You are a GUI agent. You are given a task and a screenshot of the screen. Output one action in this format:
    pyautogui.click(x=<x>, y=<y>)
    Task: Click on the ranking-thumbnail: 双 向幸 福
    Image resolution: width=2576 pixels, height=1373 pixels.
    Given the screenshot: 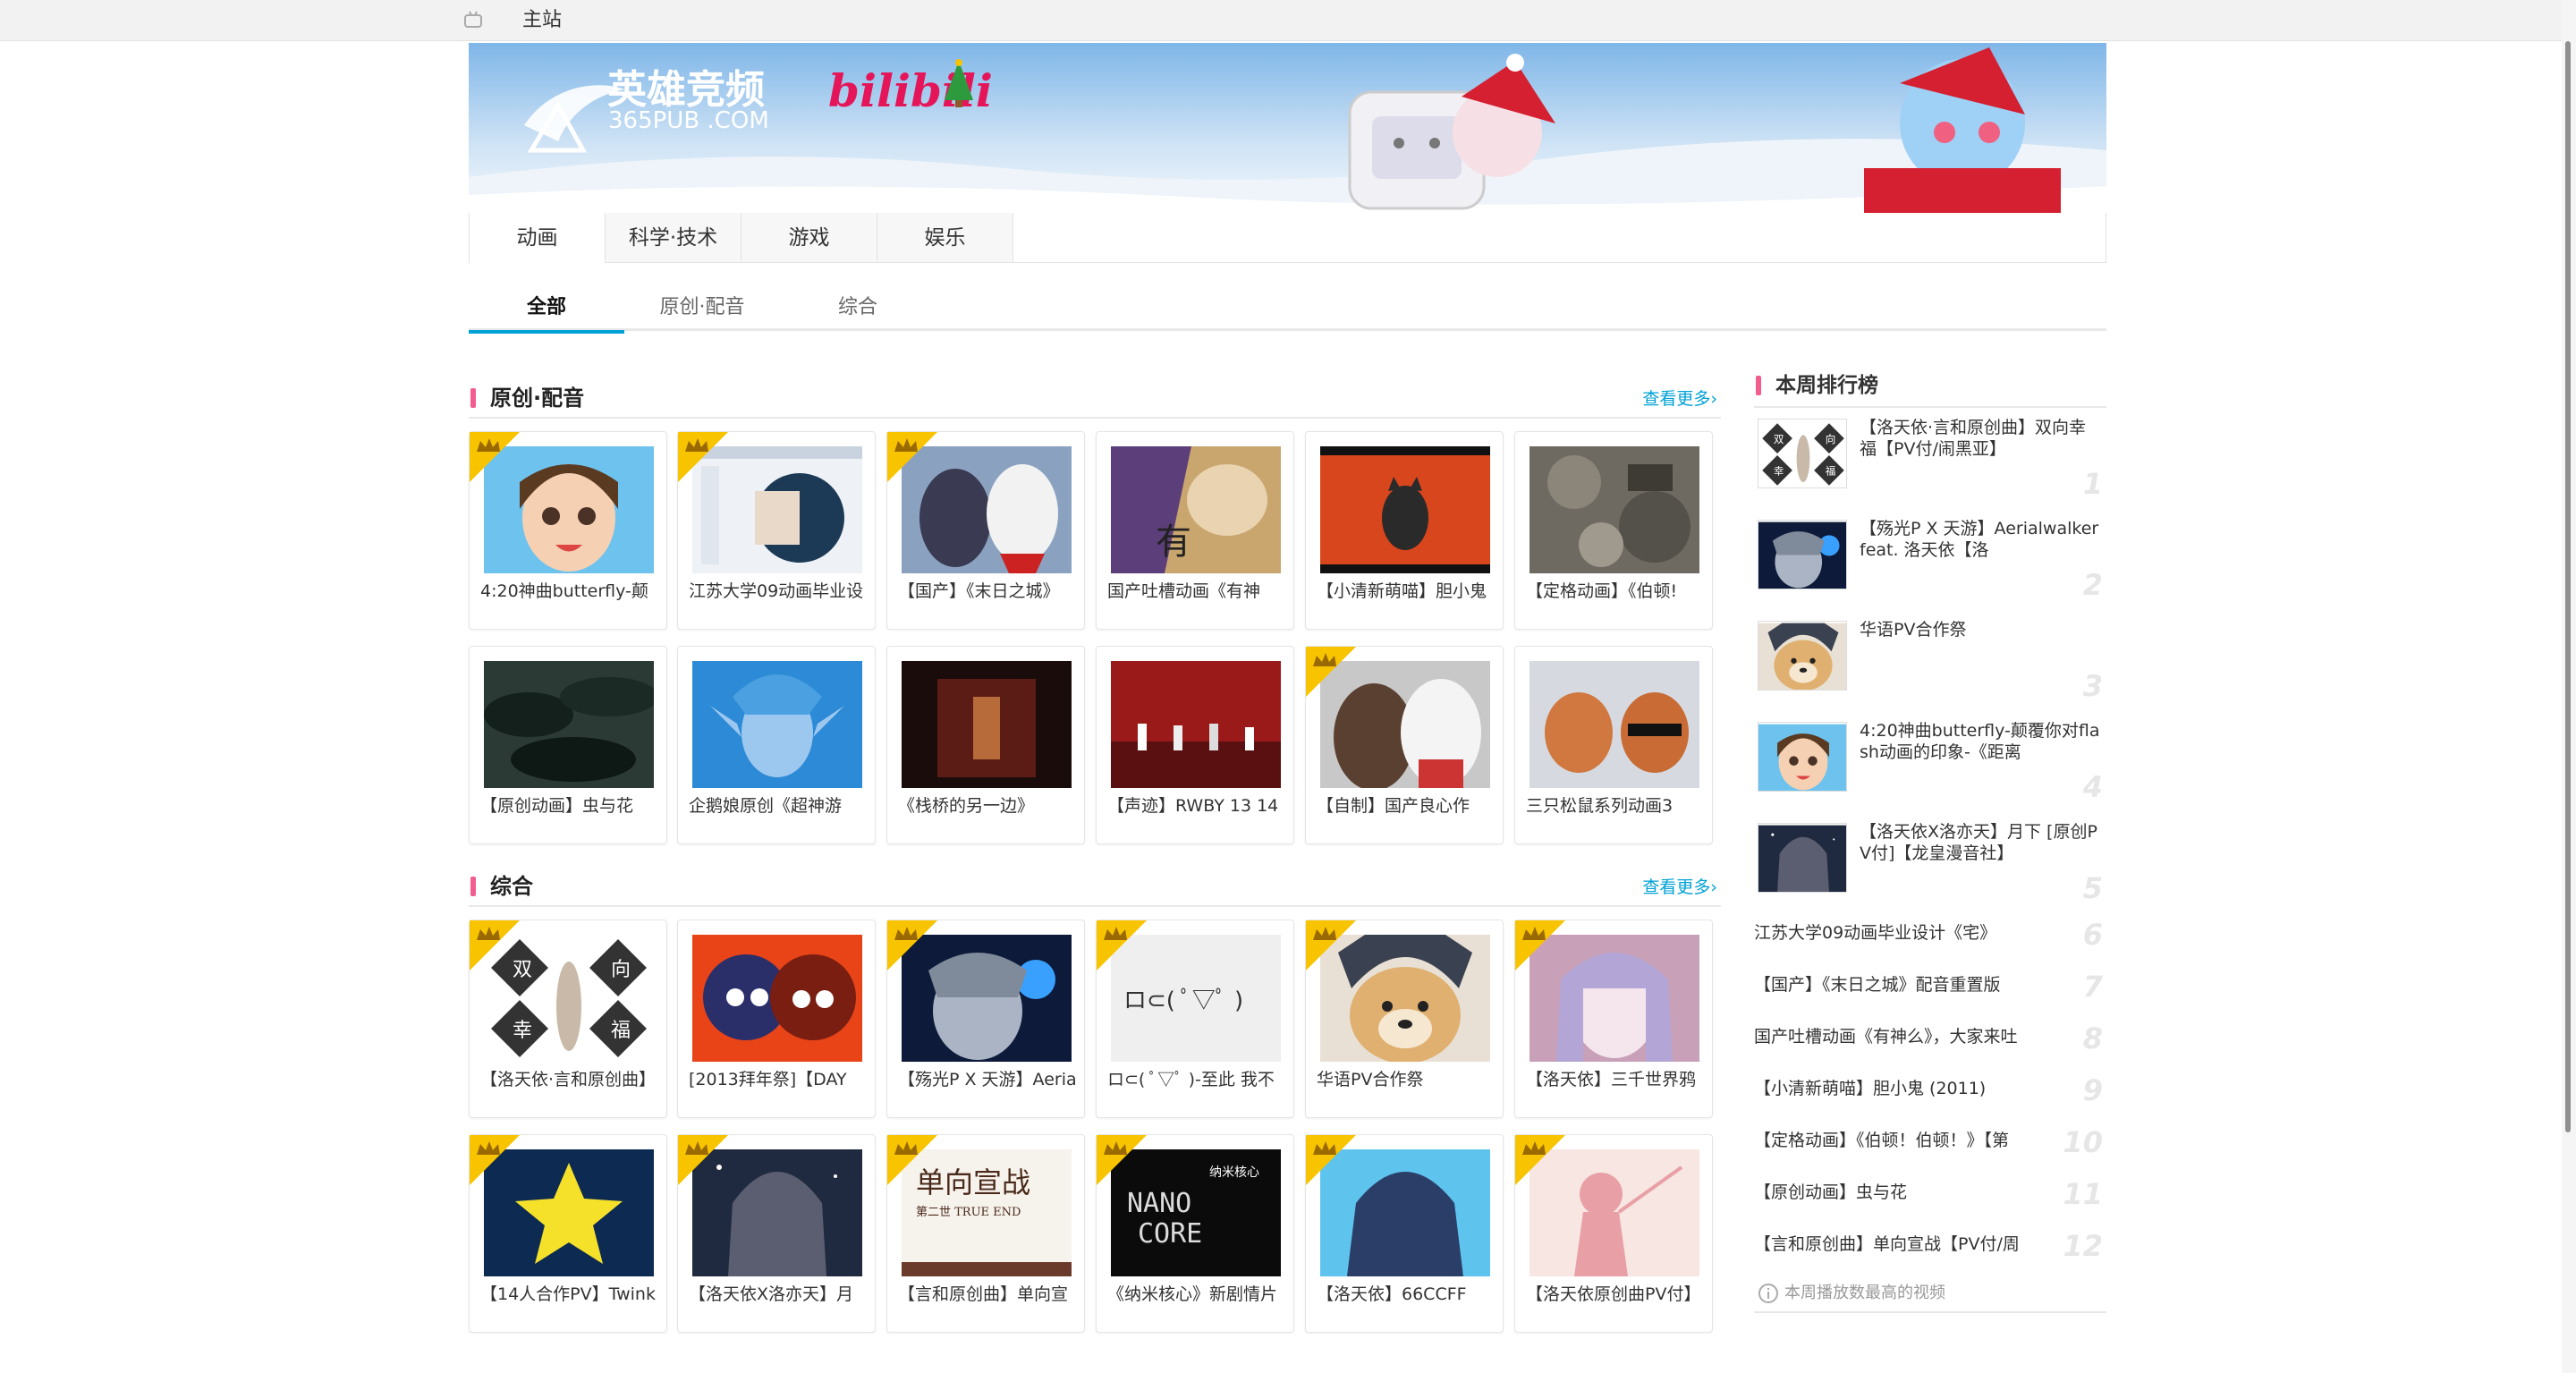 What is the action you would take?
    pyautogui.click(x=1802, y=453)
    